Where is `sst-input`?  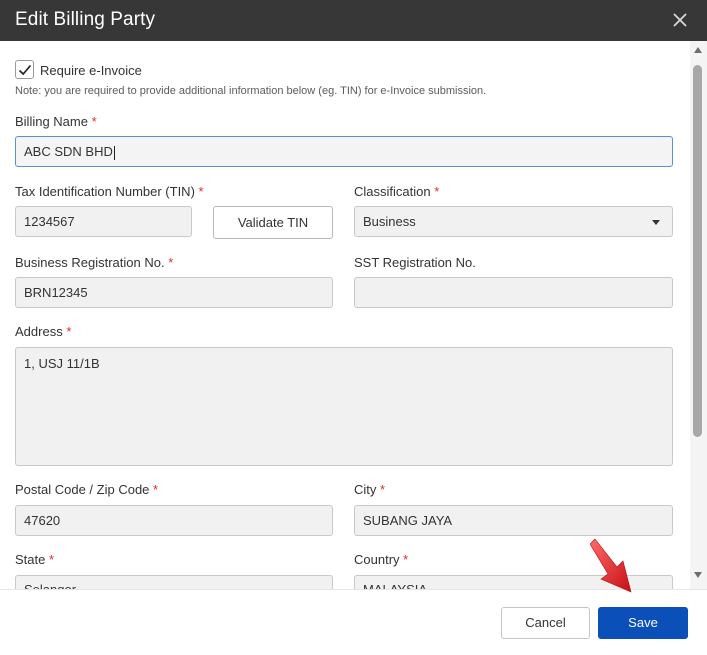 sst-input is located at coordinates (513, 292).